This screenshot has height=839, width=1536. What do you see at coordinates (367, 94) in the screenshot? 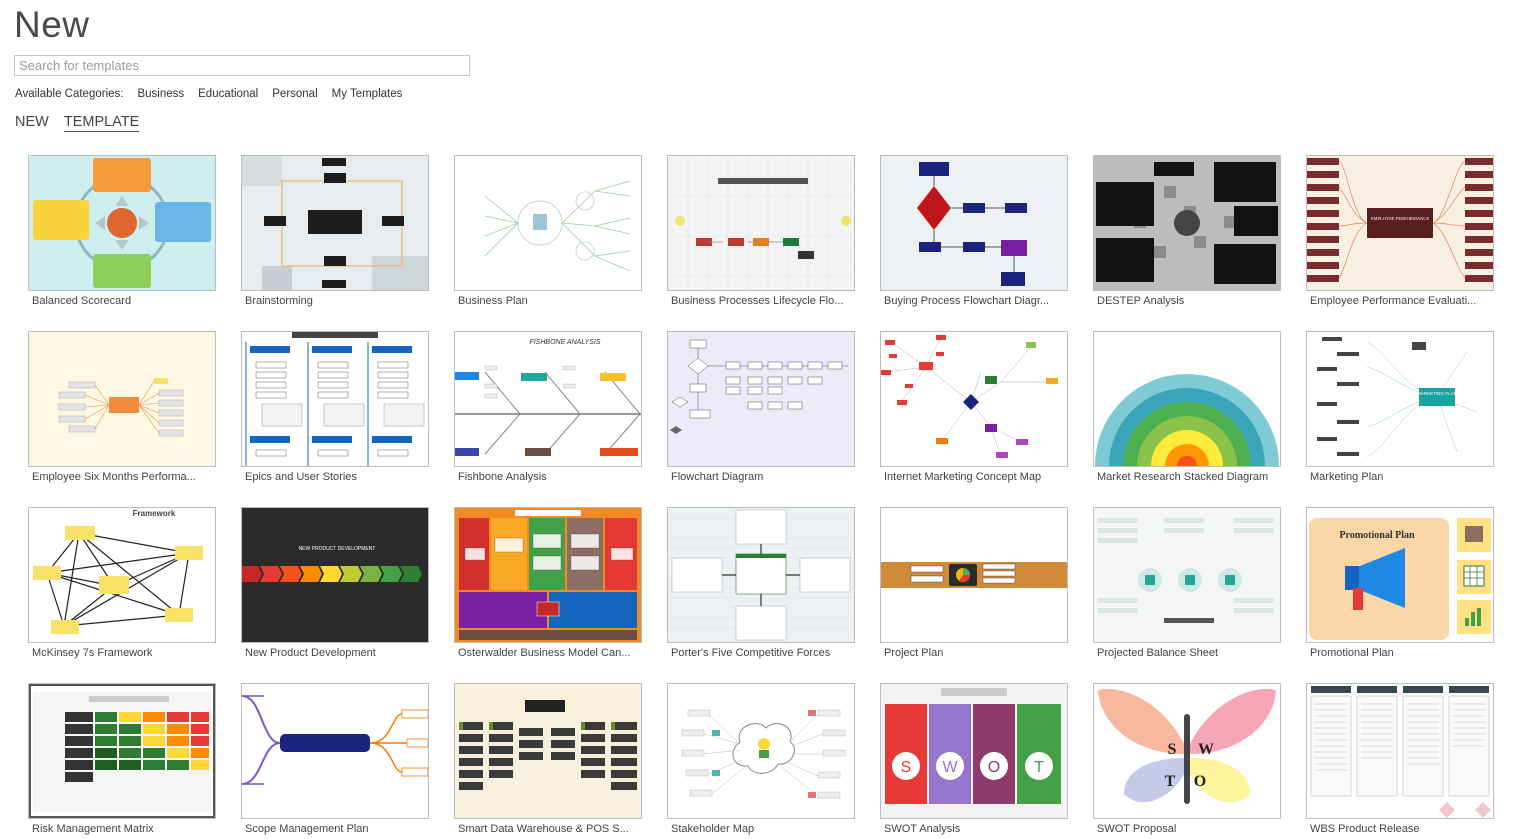
I see `category-my-templates: My Templates` at bounding box center [367, 94].